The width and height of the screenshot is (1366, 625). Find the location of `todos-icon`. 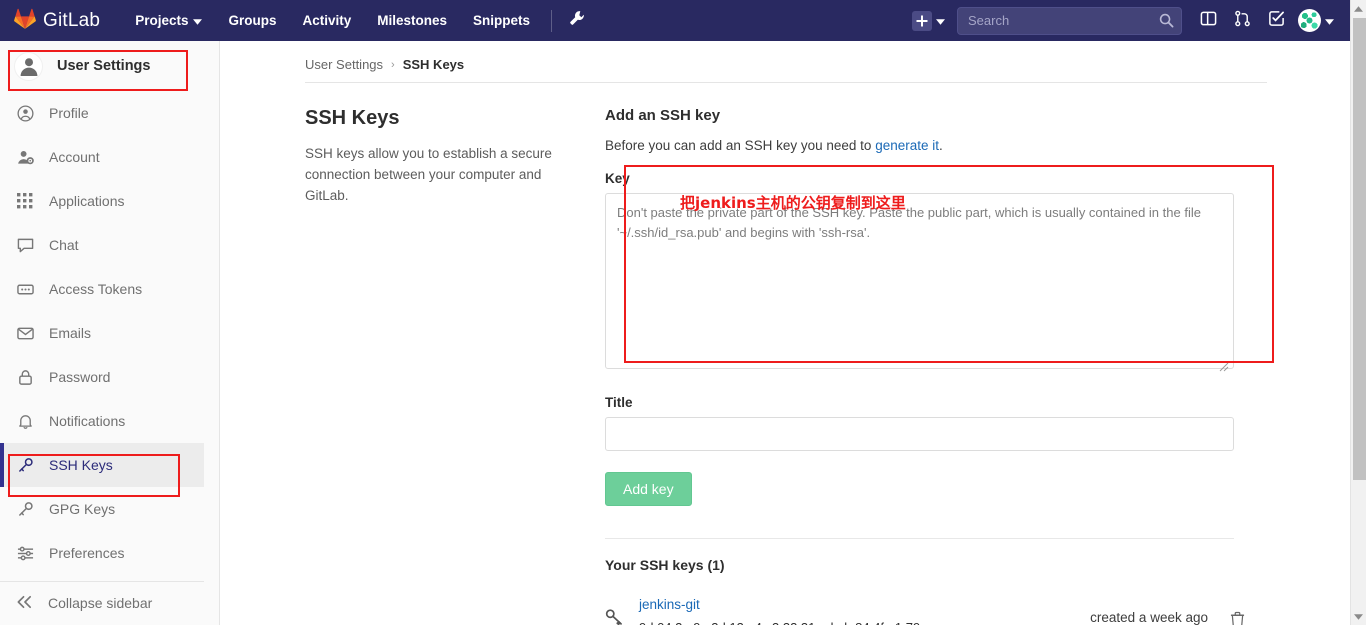

todos-icon is located at coordinates (1276, 21).